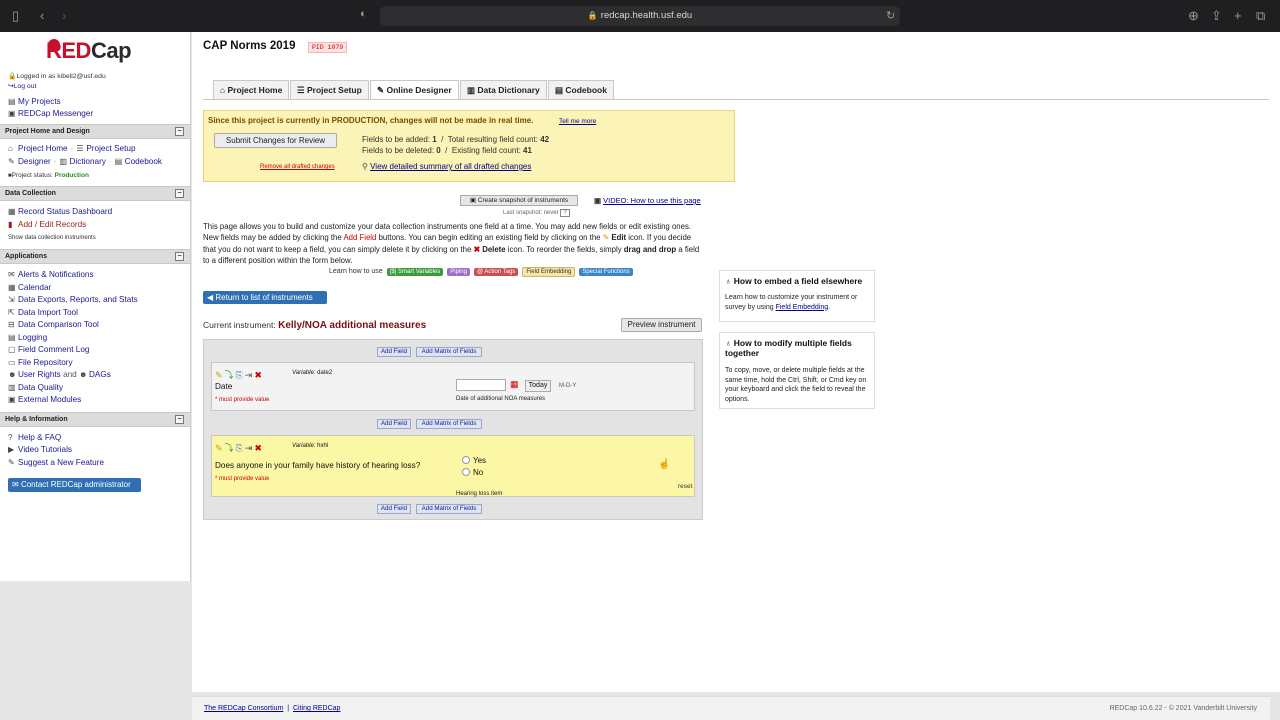  I want to click on action-tags-button: @ Action Tags, so click(496, 272).